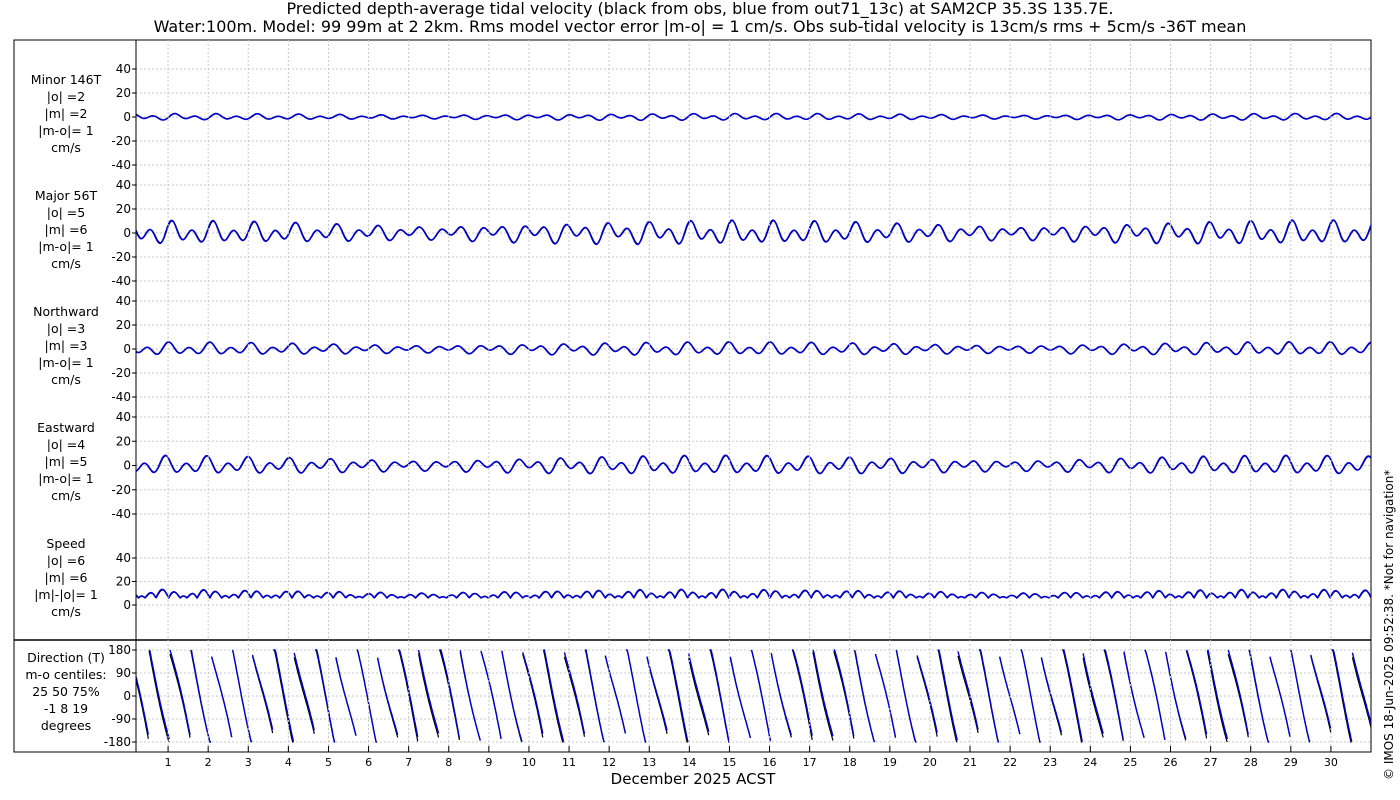  Describe the element at coordinates (729, 762) in the screenshot. I see `x-tick-label: 15` at that location.